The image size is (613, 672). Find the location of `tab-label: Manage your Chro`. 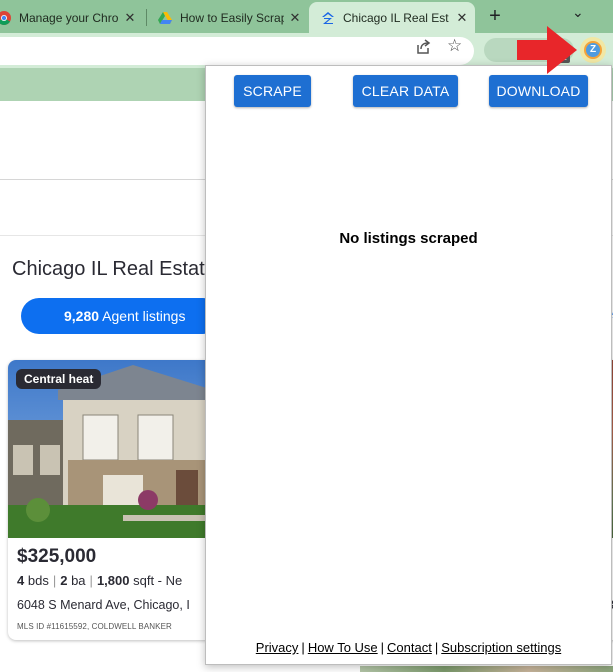

tab-label: Manage your Chro is located at coordinates (69, 17).